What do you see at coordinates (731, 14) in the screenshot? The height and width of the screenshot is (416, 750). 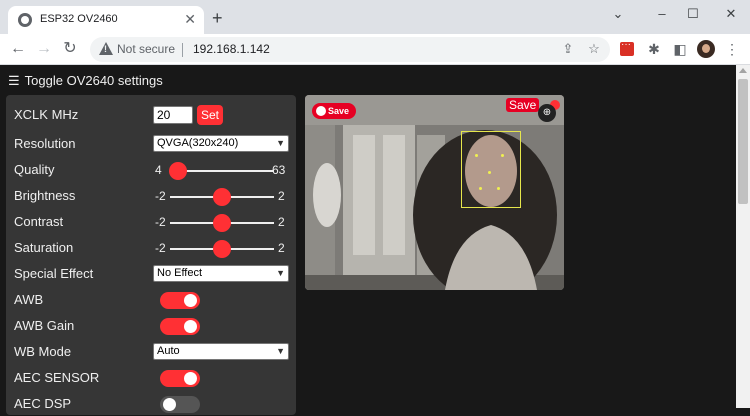 I see `close-window-button: ✕` at bounding box center [731, 14].